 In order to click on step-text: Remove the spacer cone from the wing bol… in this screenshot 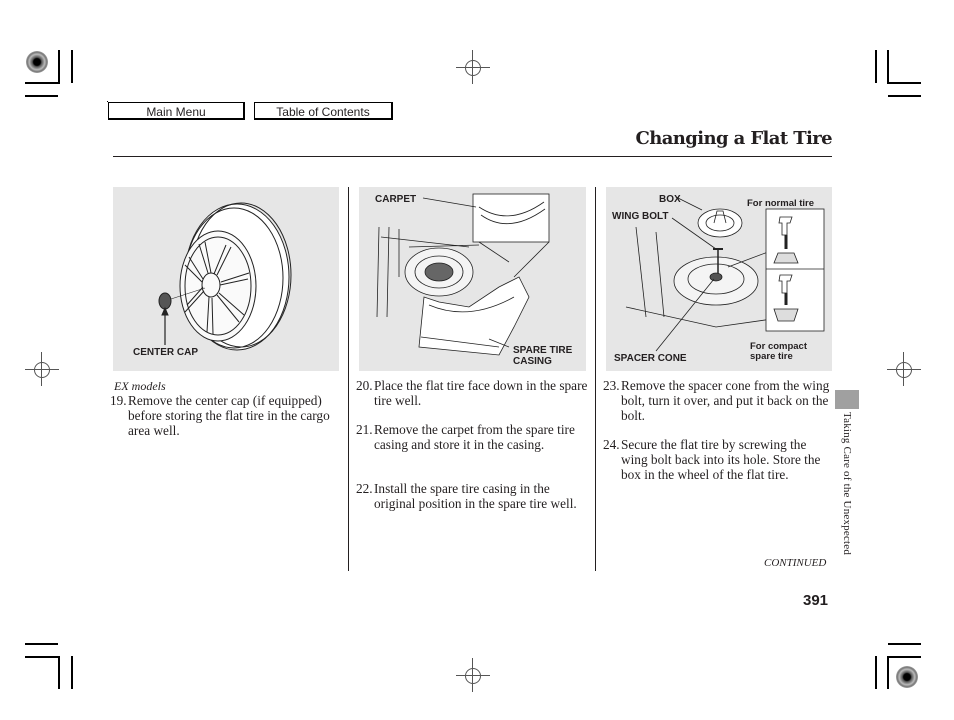, I will do `click(725, 400)`.